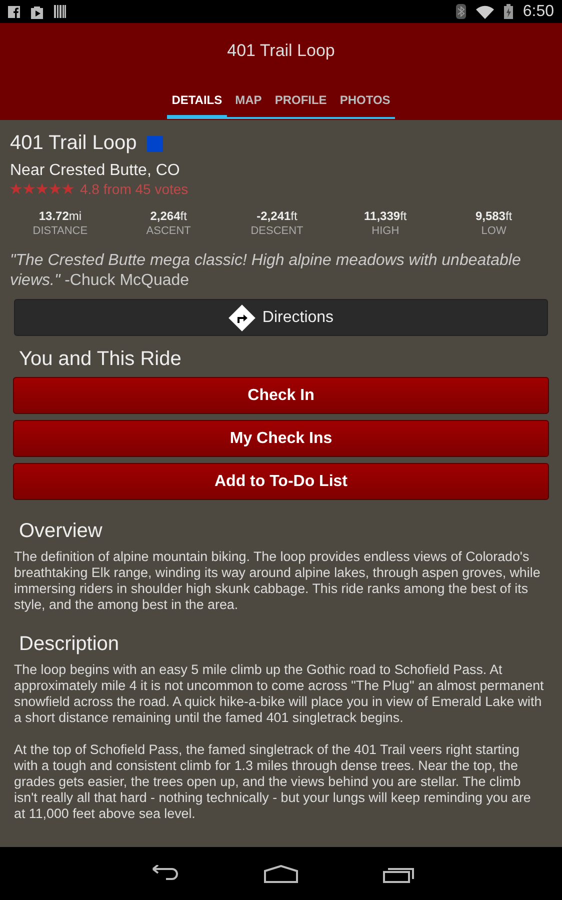 This screenshot has width=562, height=900. What do you see at coordinates (281, 438) in the screenshot?
I see `action-button: My Check Ins` at bounding box center [281, 438].